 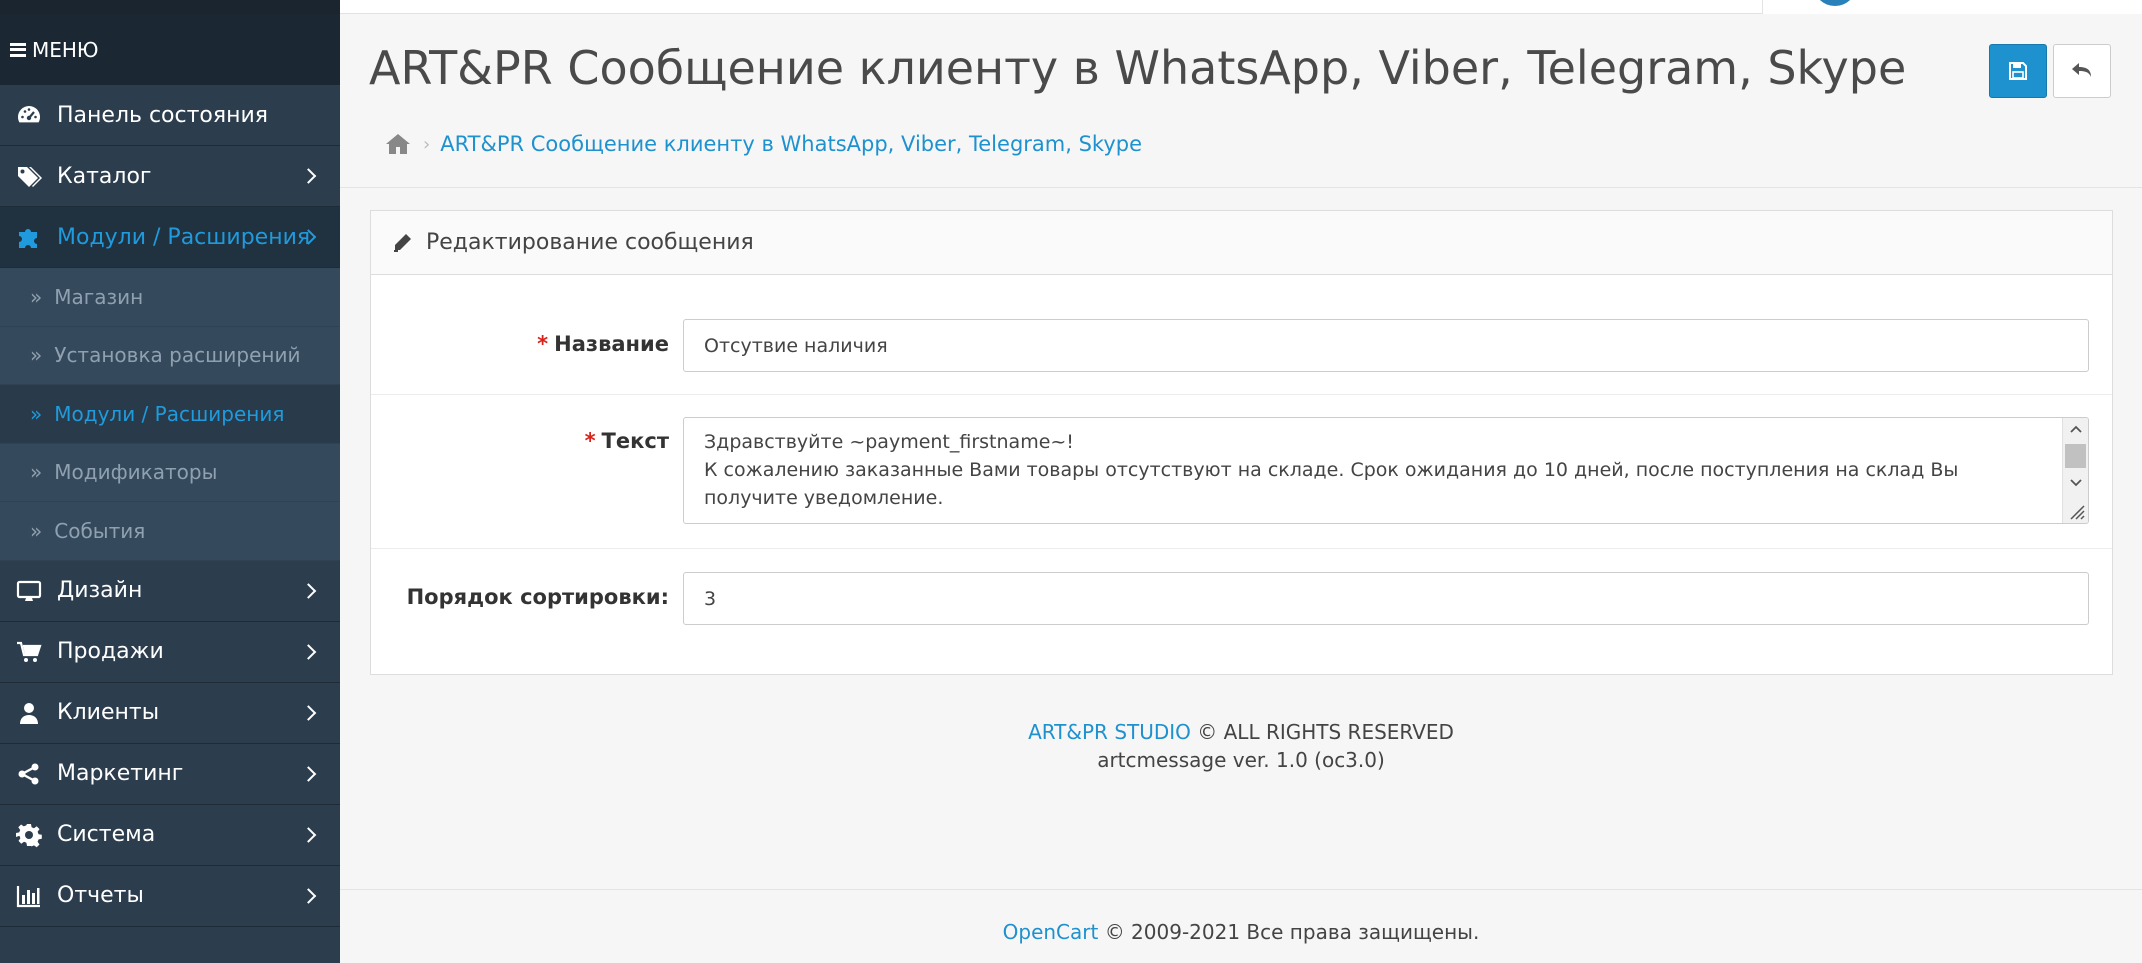 What do you see at coordinates (184, 237) in the screenshot?
I see `sidebar-item-label: Модули / Расширения` at bounding box center [184, 237].